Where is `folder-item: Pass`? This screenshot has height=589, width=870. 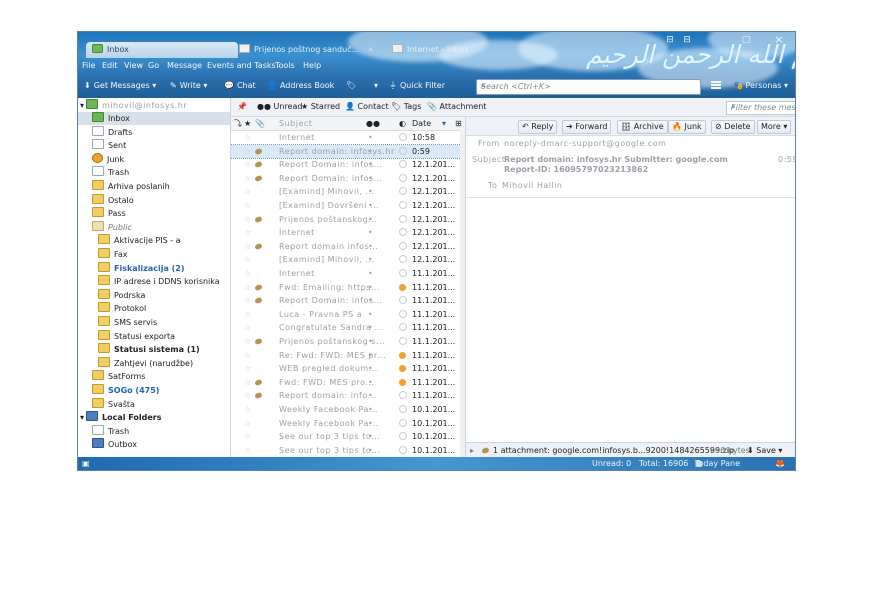 folder-item: Pass is located at coordinates (154, 213).